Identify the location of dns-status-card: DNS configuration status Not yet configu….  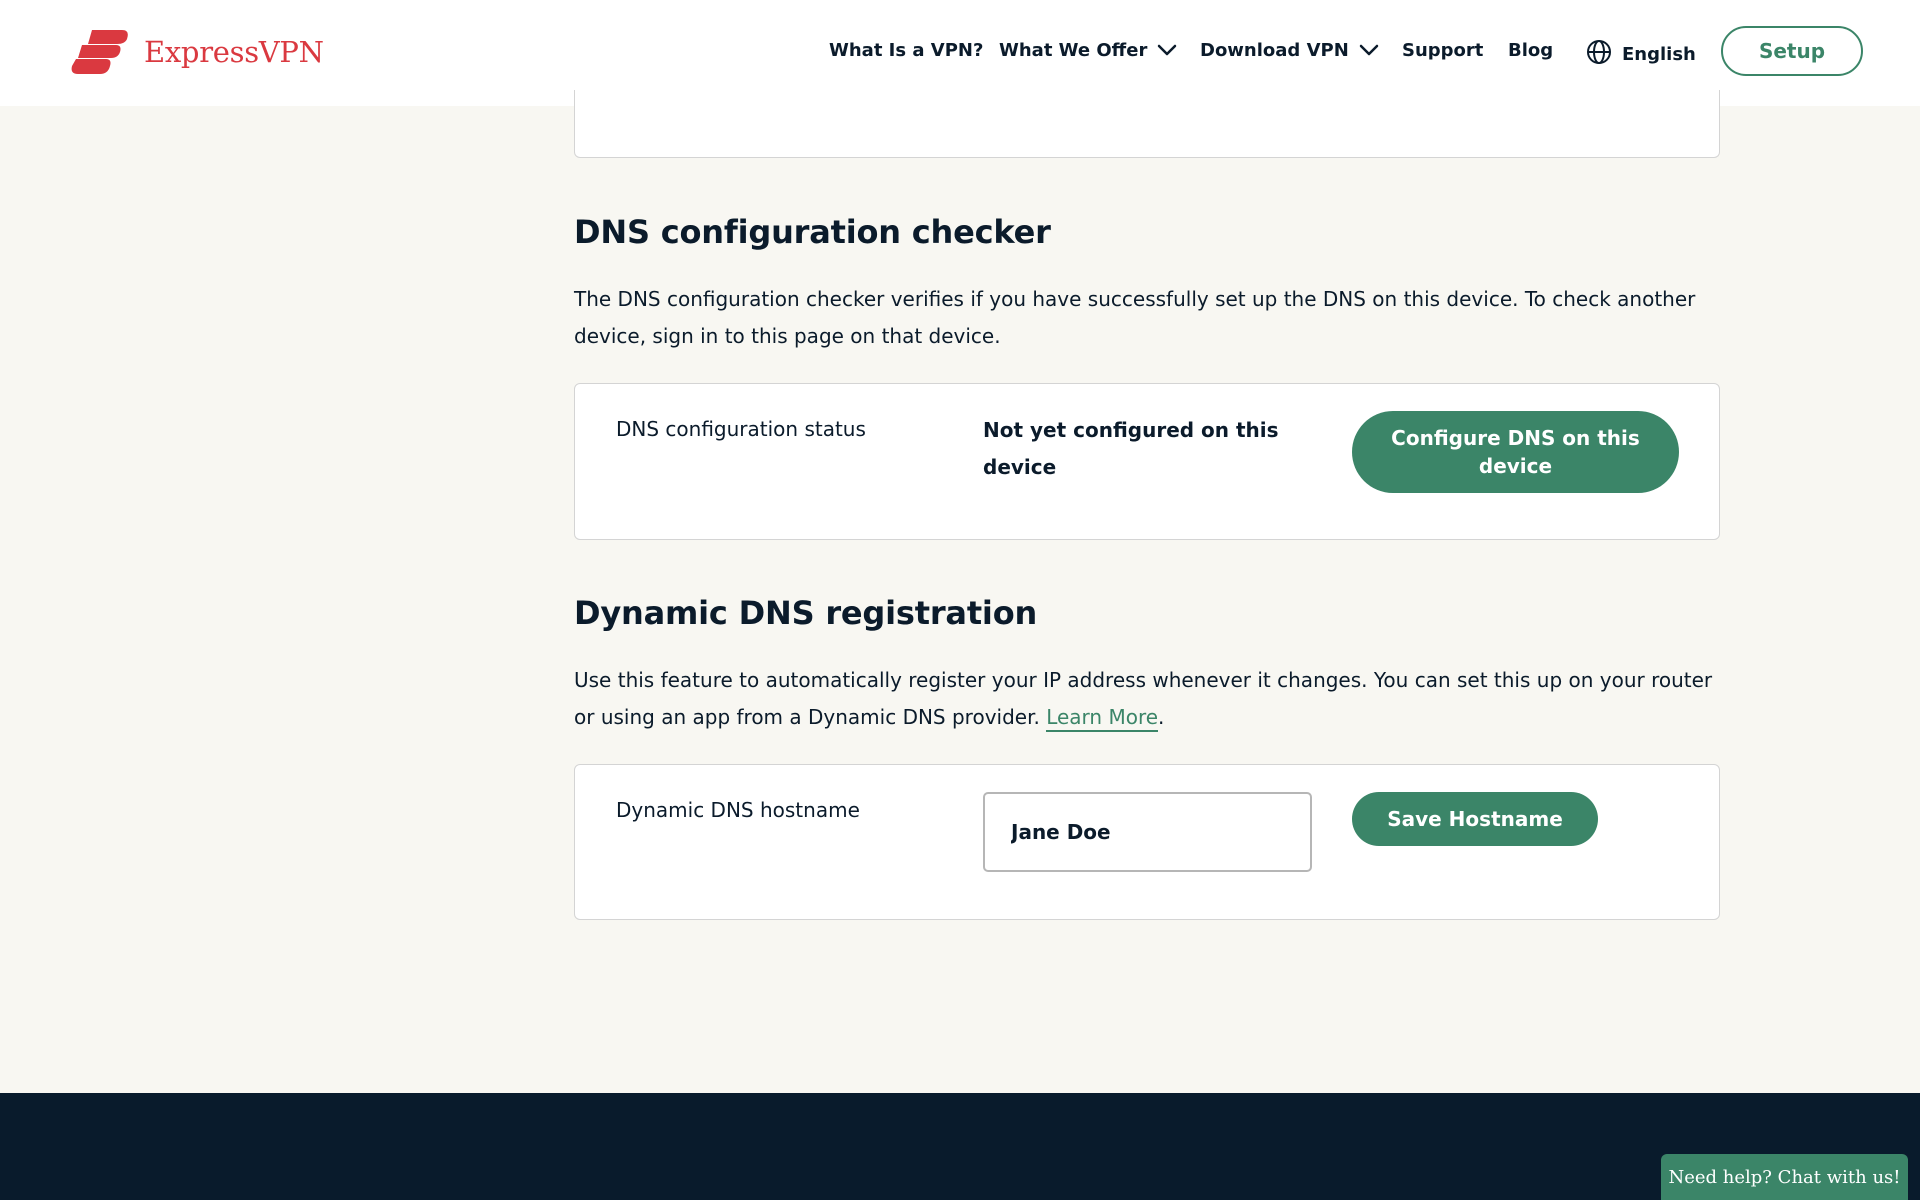
(1147, 461).